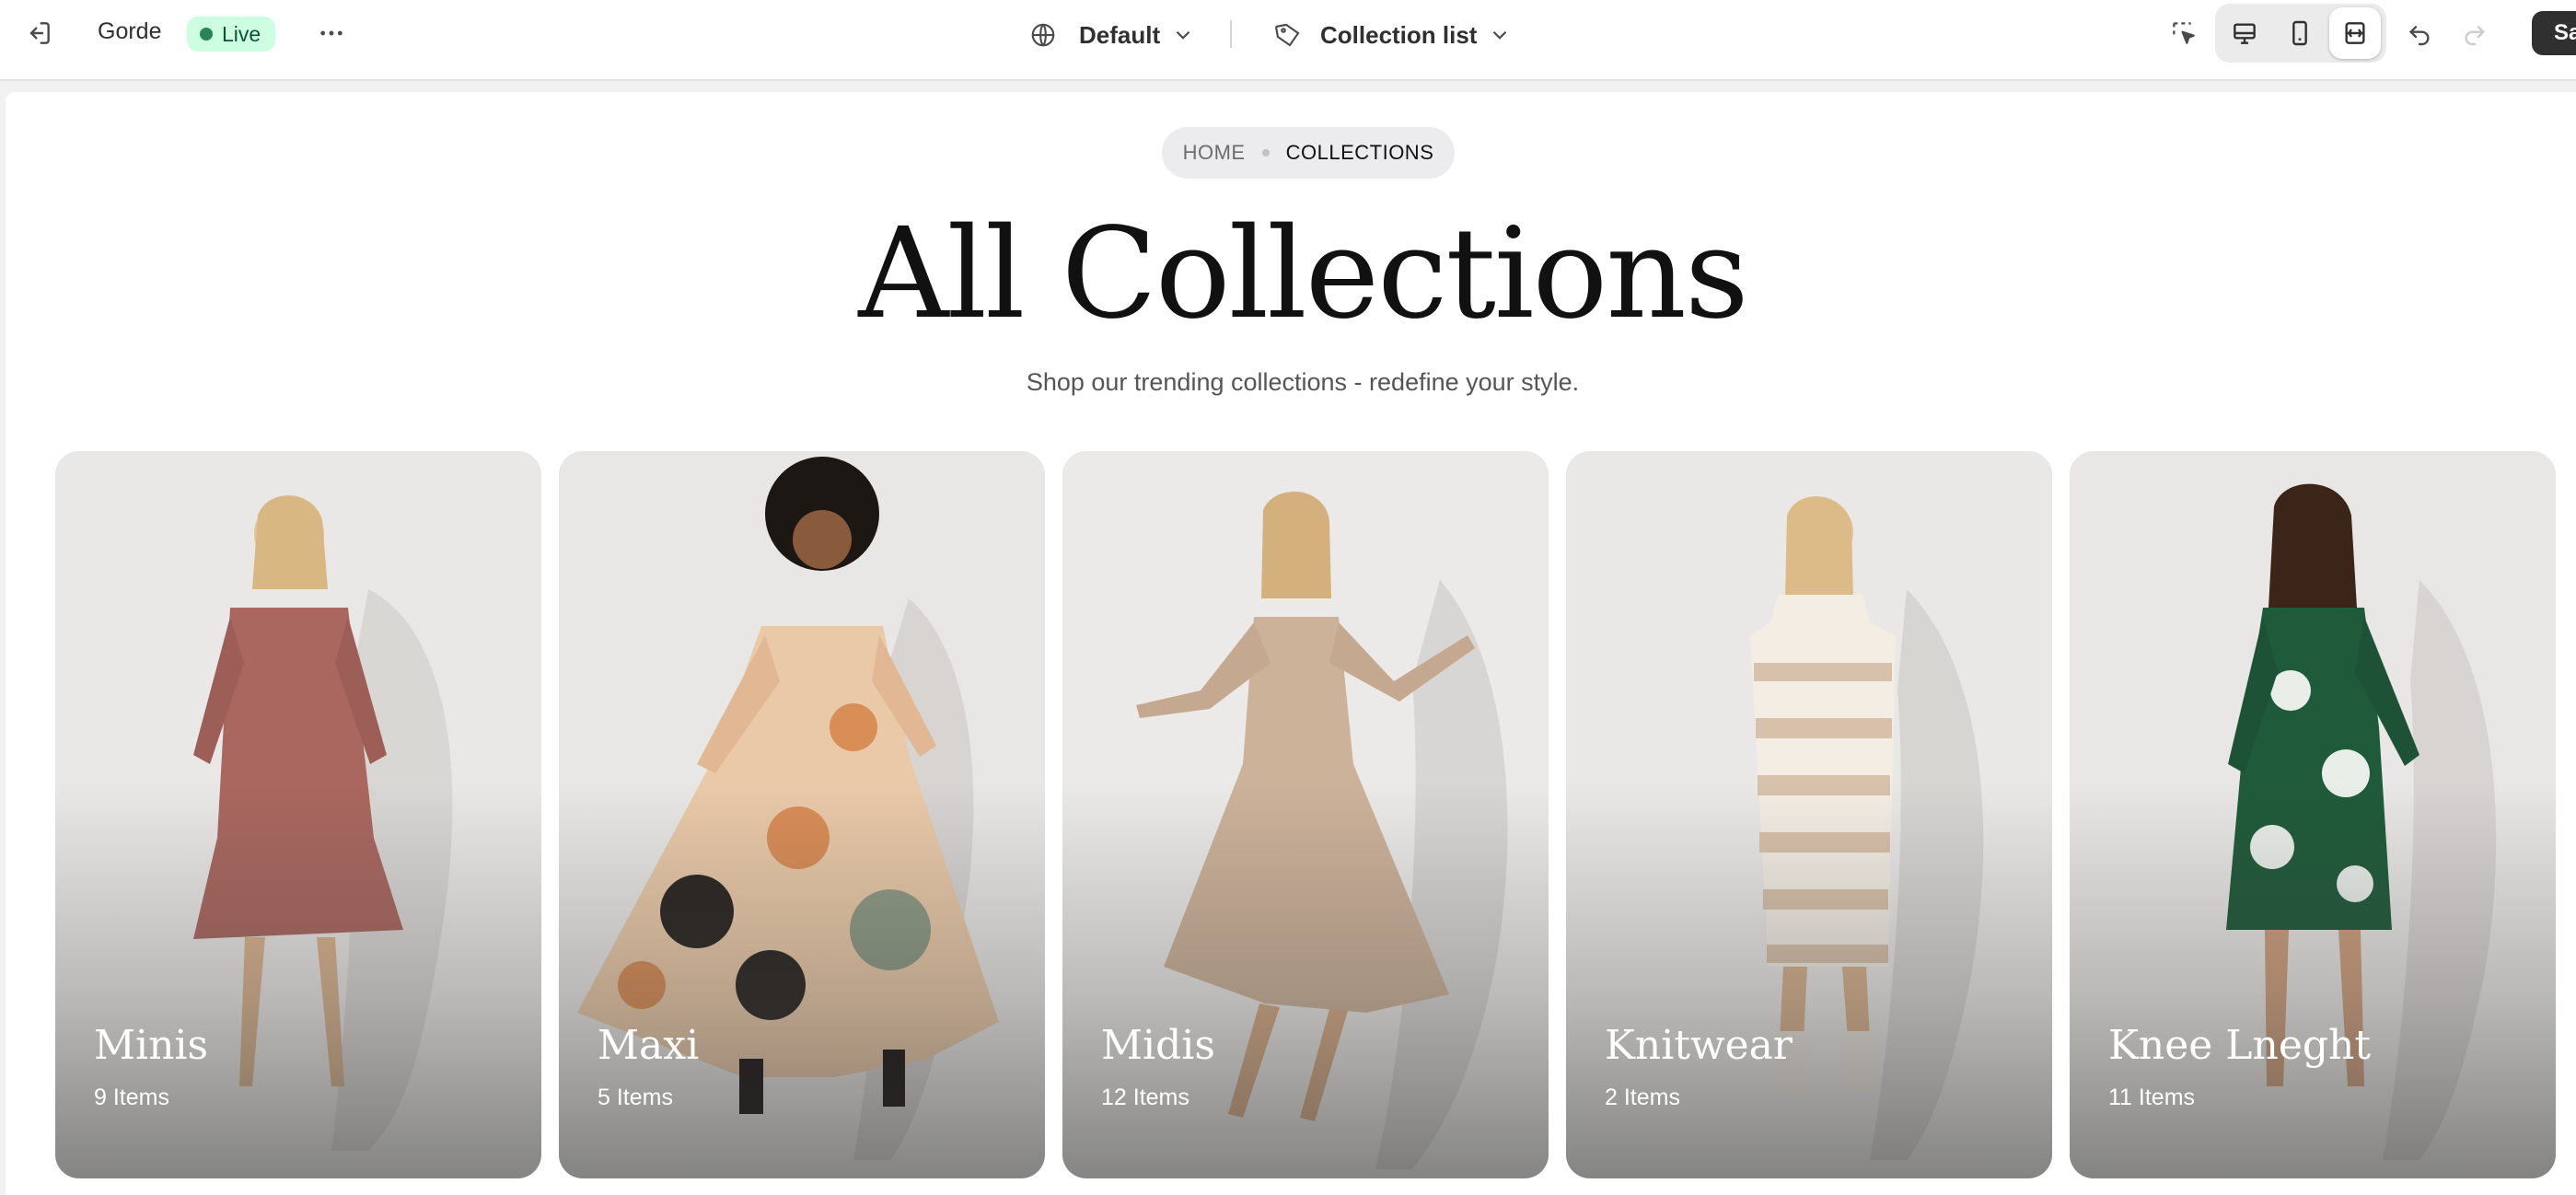 This screenshot has width=2576, height=1195. What do you see at coordinates (1265, 153) in the screenshot?
I see `breadcrumb-separator` at bounding box center [1265, 153].